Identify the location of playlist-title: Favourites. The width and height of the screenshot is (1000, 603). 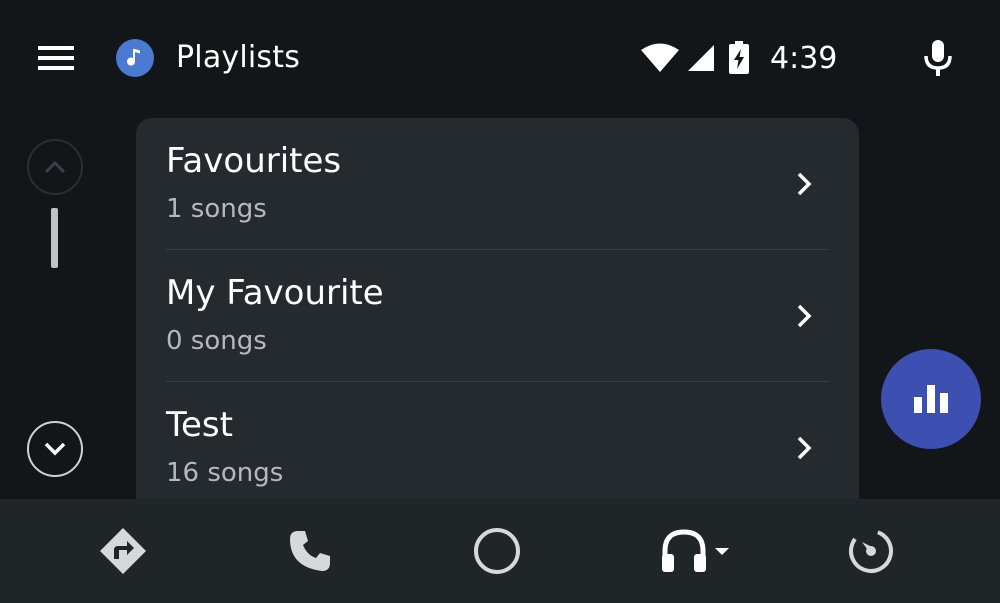
(254, 161).